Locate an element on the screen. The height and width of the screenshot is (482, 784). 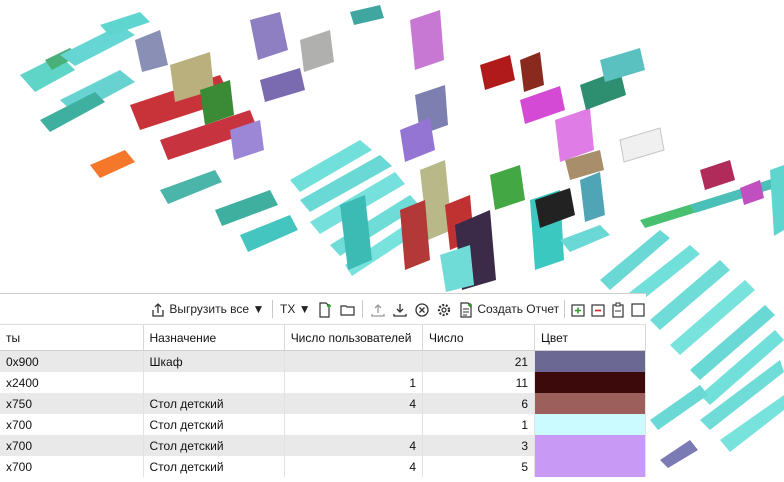
tx-dropdown: TX ▼ is located at coordinates (295, 309).